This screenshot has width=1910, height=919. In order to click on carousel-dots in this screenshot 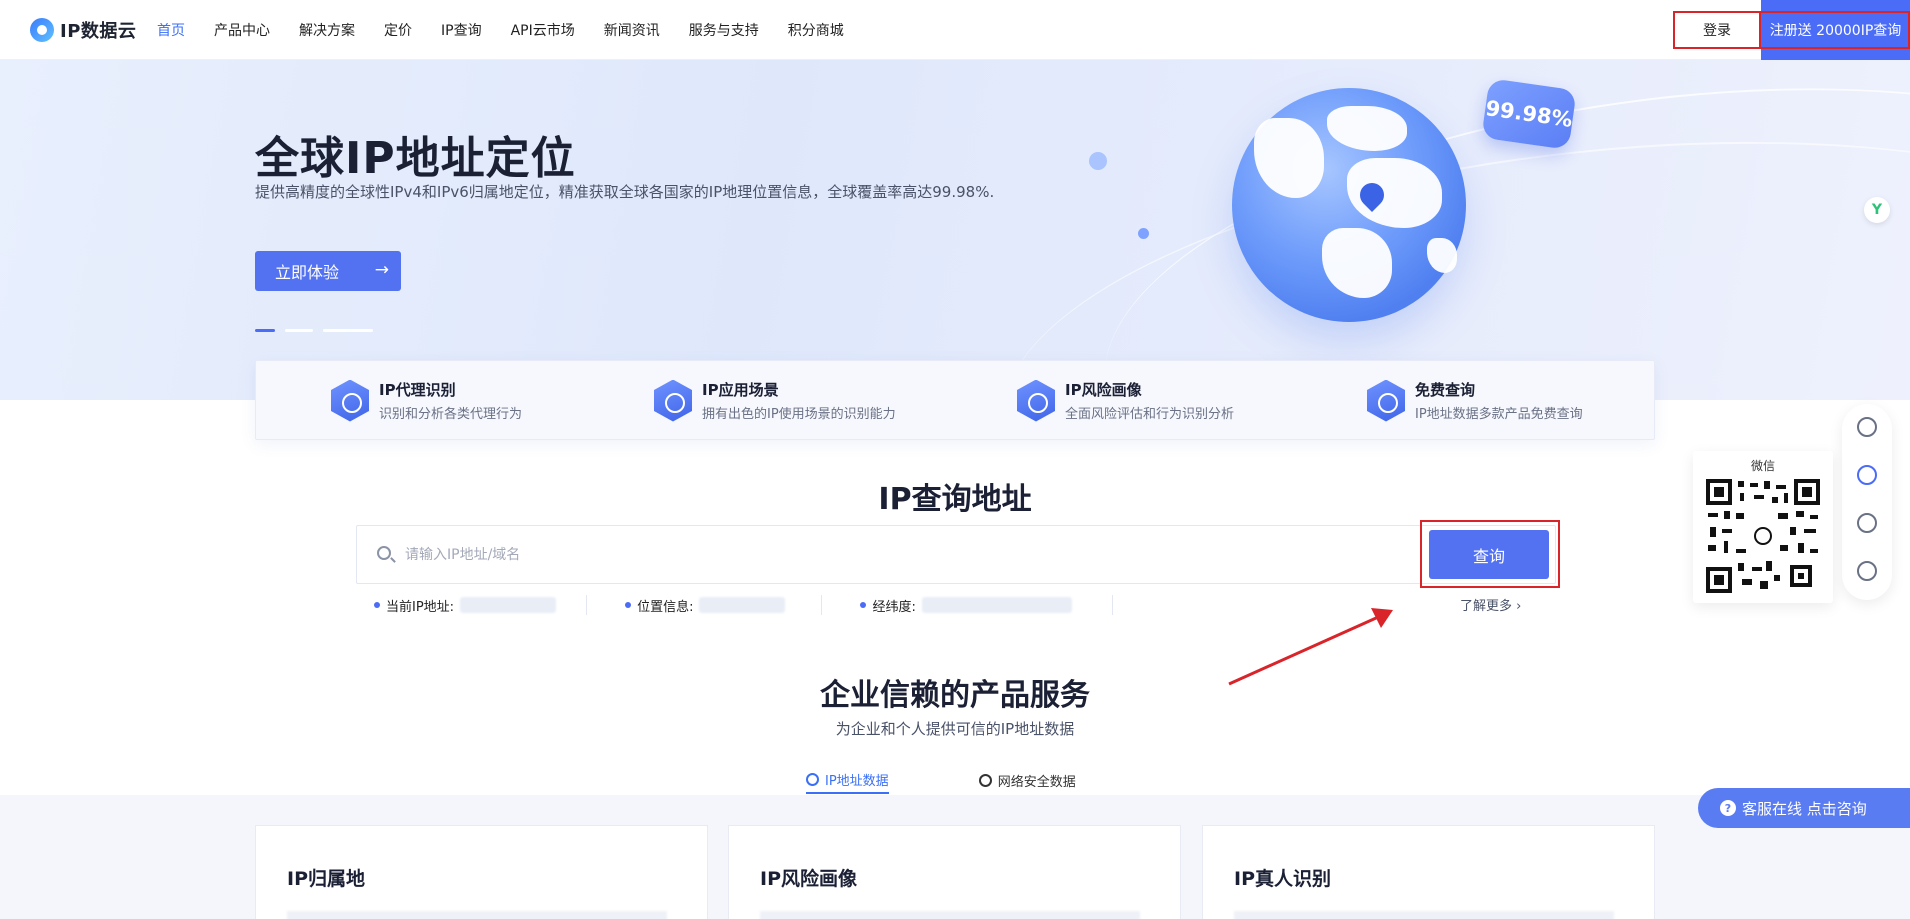, I will do `click(314, 330)`.